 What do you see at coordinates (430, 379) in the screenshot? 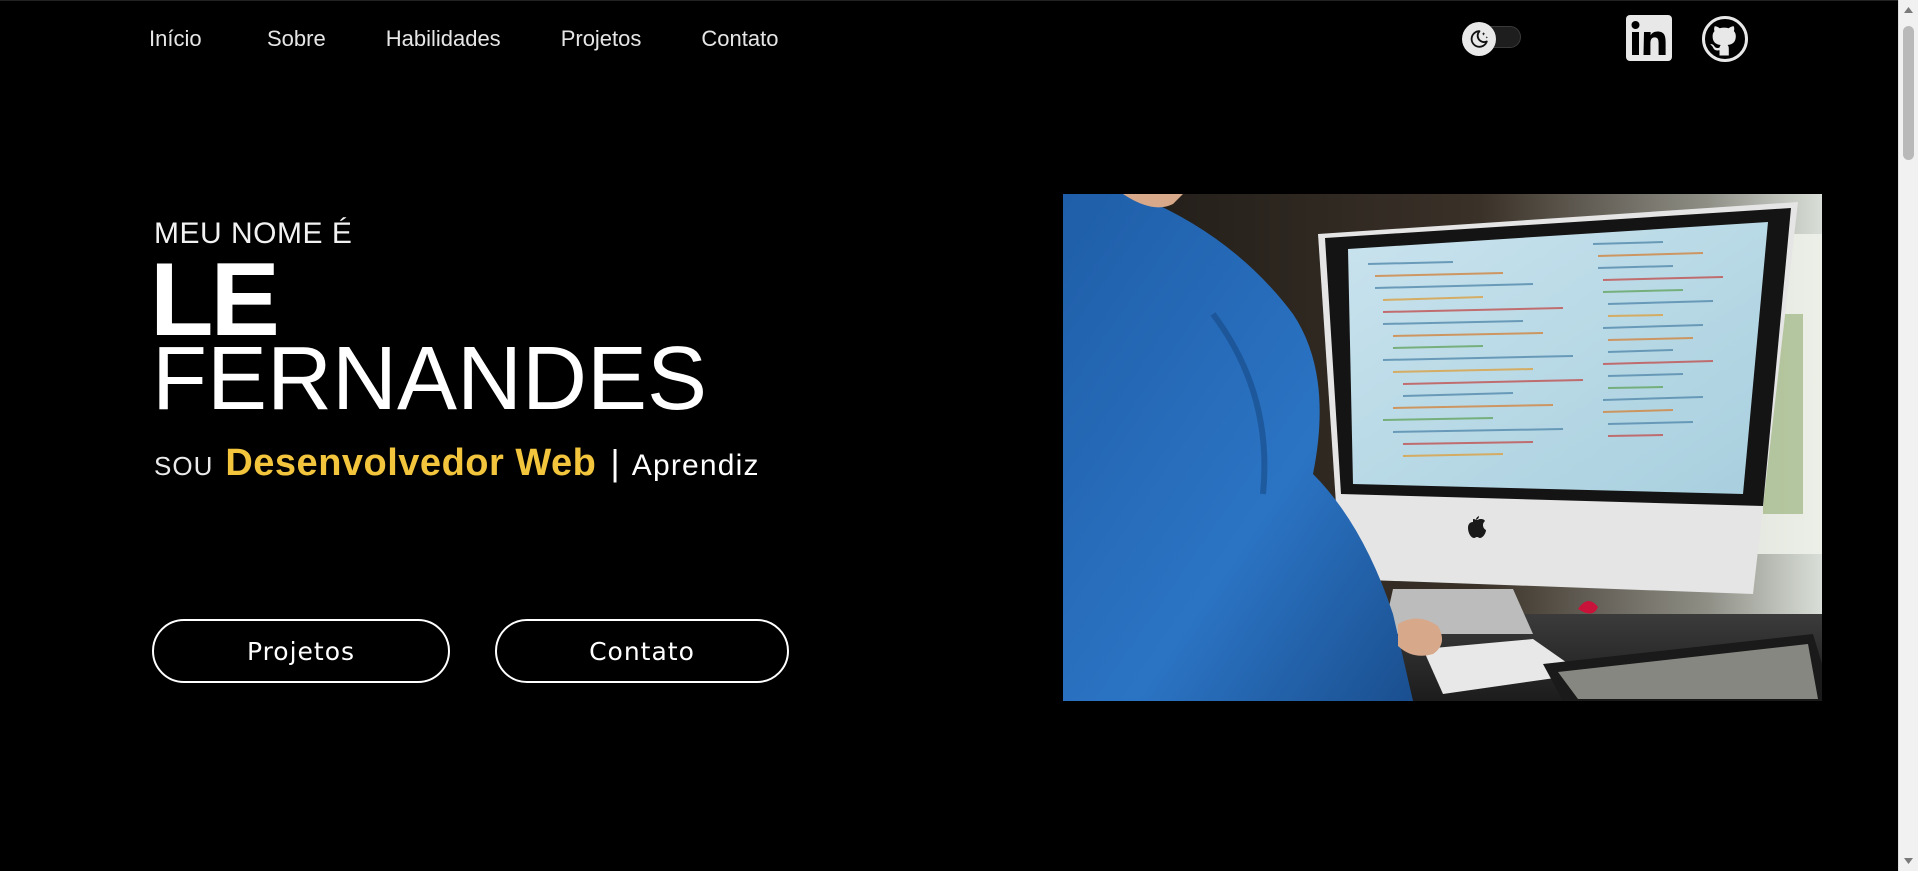
I see `hero-last-name: FERNANDES` at bounding box center [430, 379].